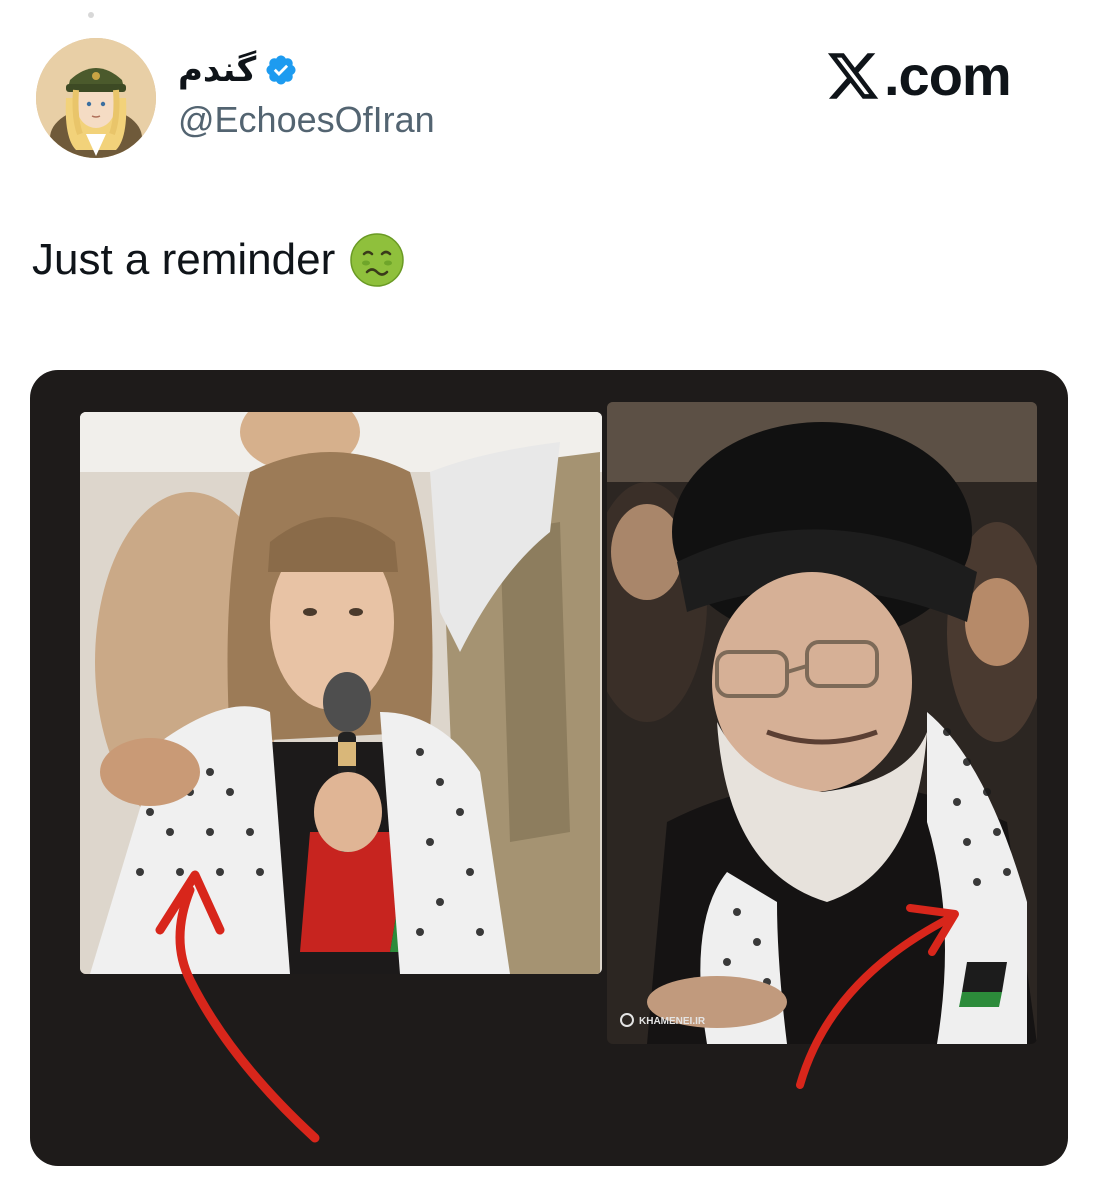 The image size is (1098, 1200). What do you see at coordinates (377, 260) in the screenshot?
I see `nauseated-face-emoji-icon` at bounding box center [377, 260].